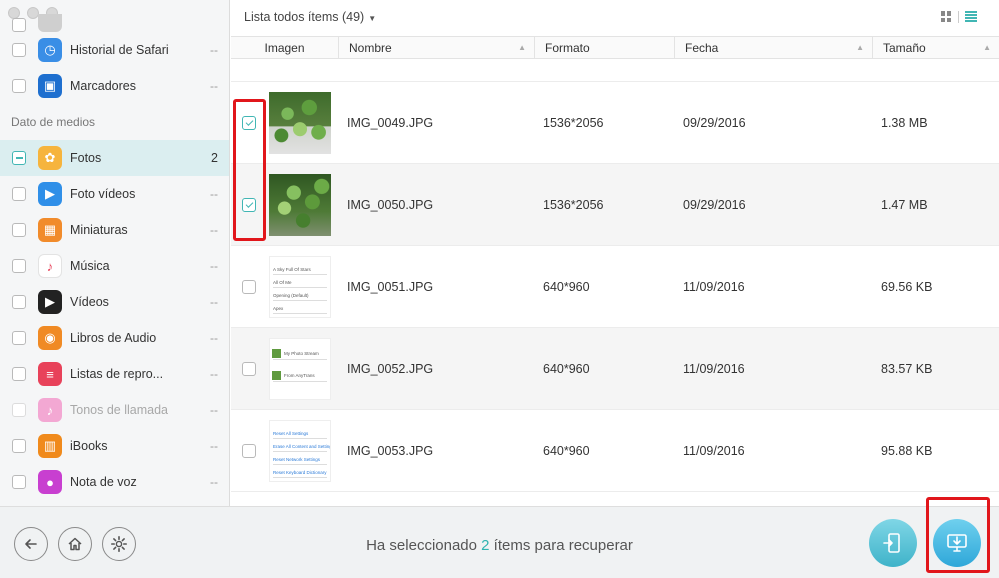 This screenshot has width=999, height=578. What do you see at coordinates (904, 205) in the screenshot?
I see `cell-size: 1.47 MB` at bounding box center [904, 205].